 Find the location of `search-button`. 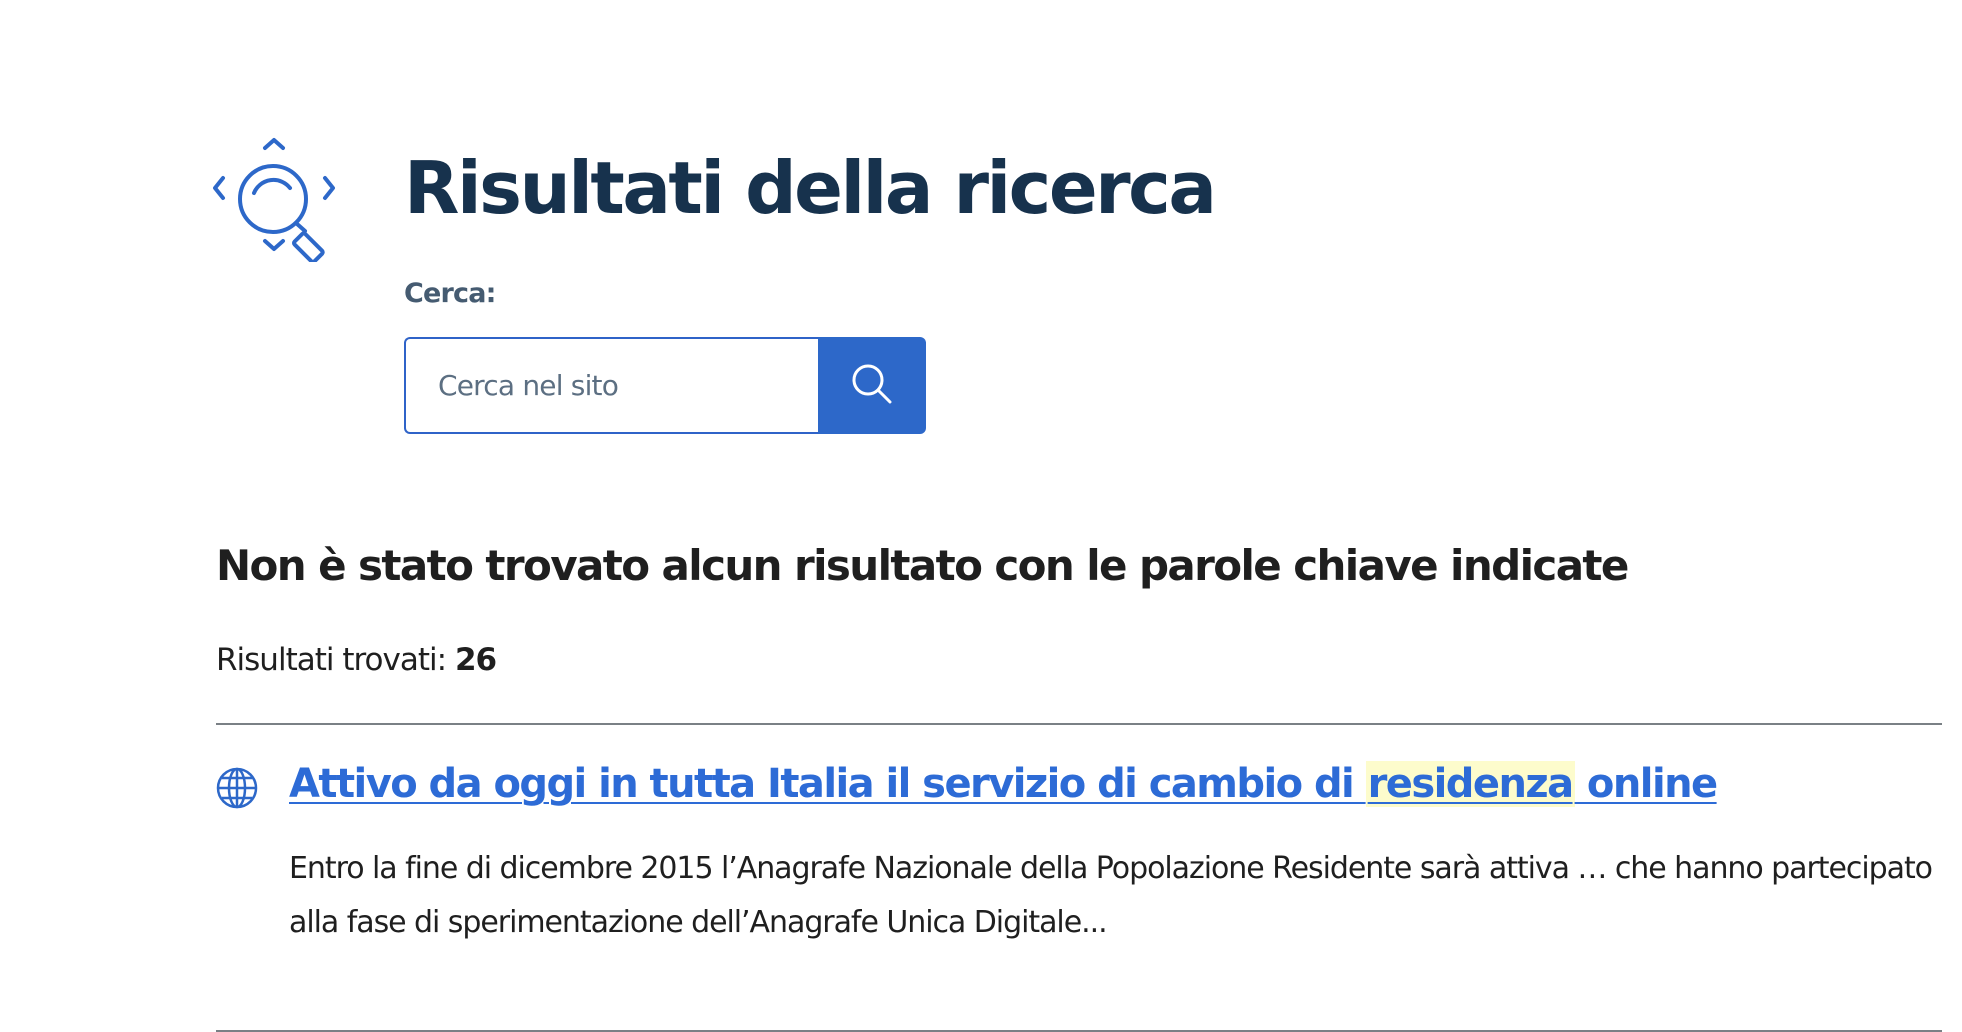

search-button is located at coordinates (872, 385).